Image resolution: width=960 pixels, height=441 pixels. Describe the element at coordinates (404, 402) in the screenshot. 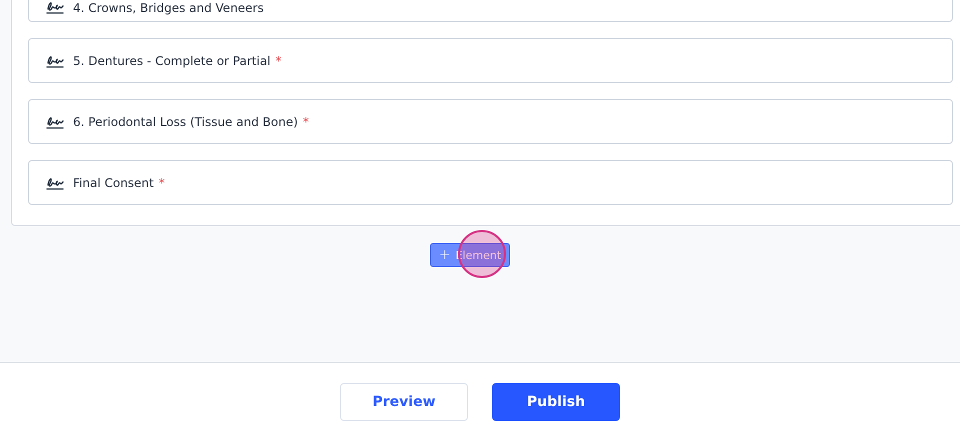

I see `preview-button: Preview` at that location.